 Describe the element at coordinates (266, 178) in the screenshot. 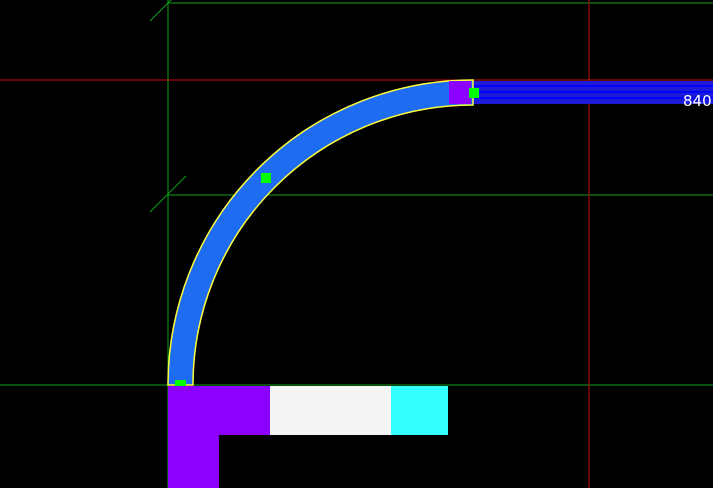

I see `grip-elbow-mid` at that location.